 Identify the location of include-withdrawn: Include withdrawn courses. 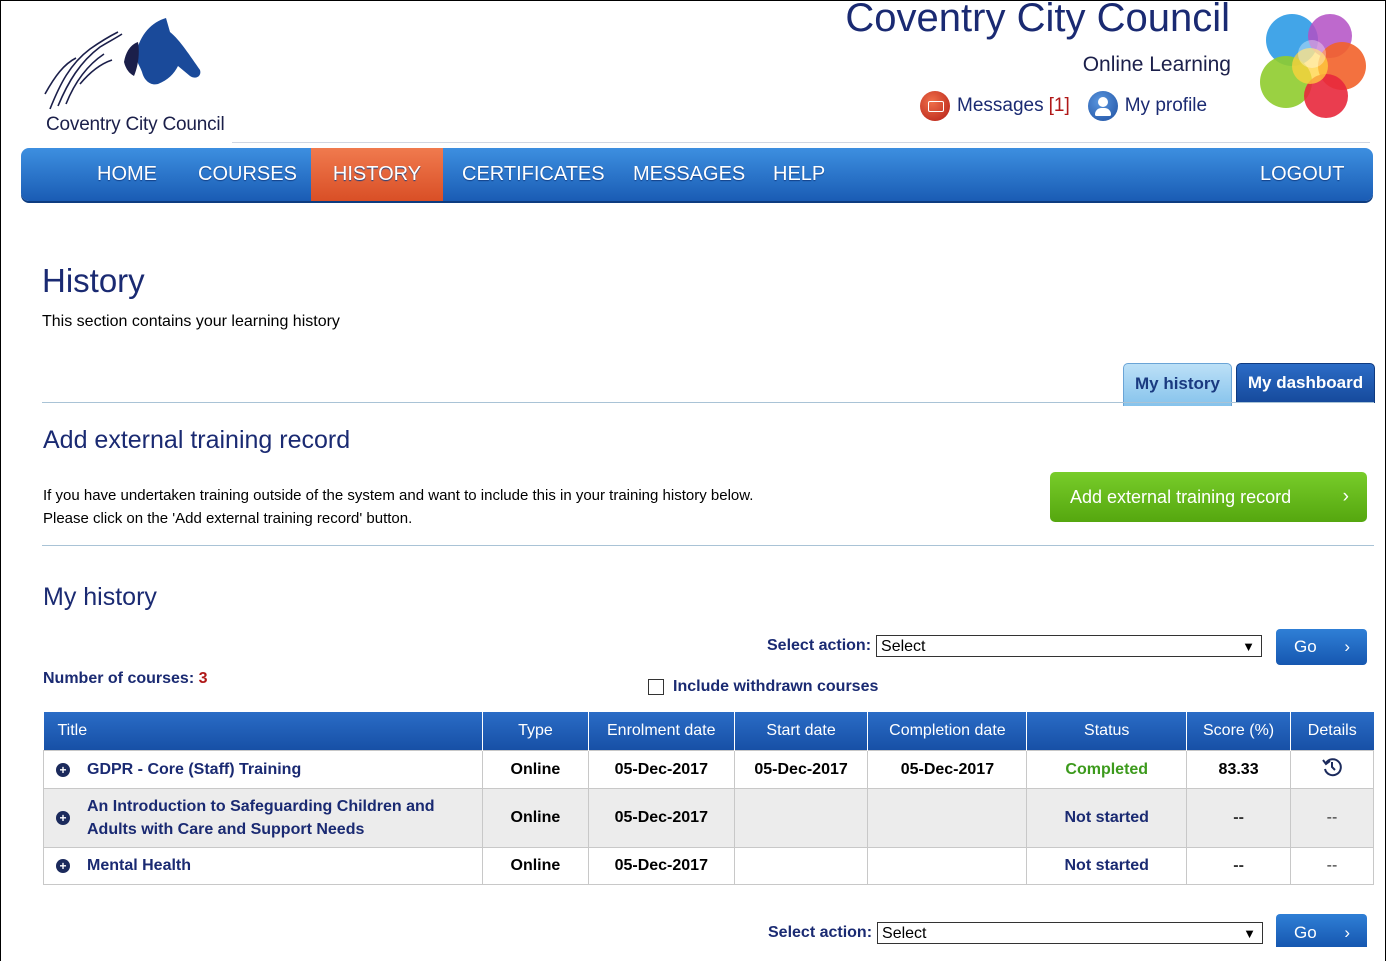
(763, 687).